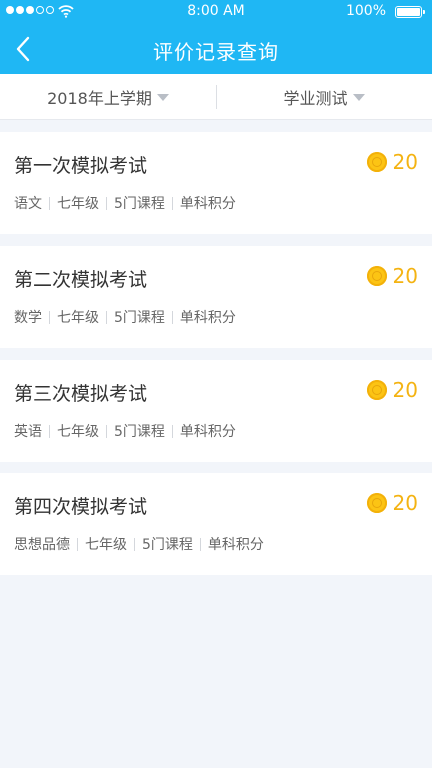 The image size is (432, 768). What do you see at coordinates (216, 524) in the screenshot?
I see `record-card: 第四次模拟考试 20 思想品德 七年级 5门课程 单科积分` at bounding box center [216, 524].